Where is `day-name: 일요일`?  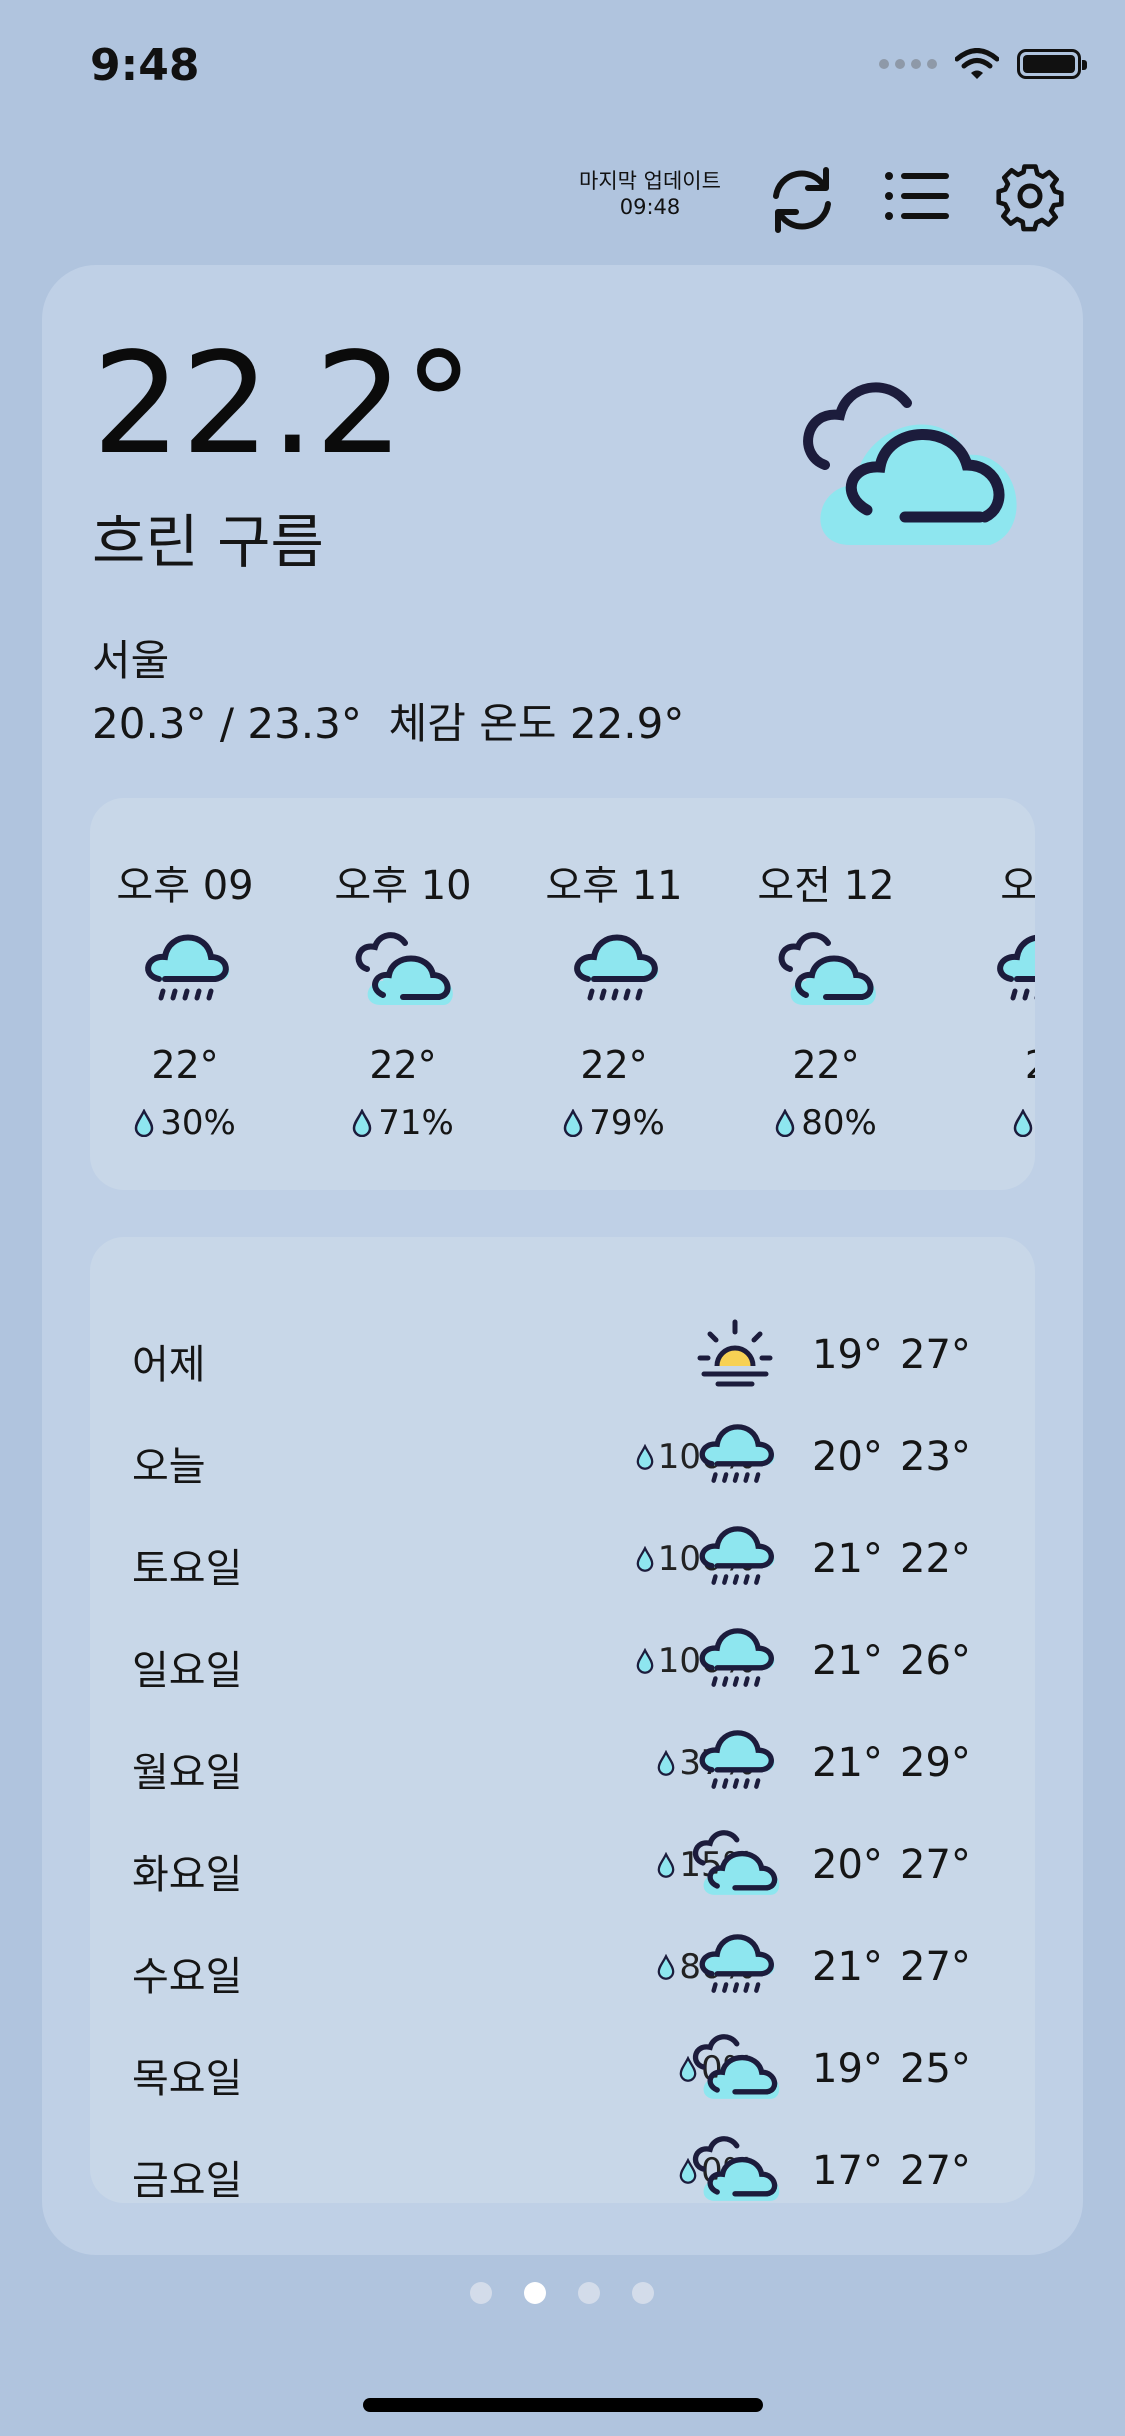 day-name: 일요일 is located at coordinates (187, 1671).